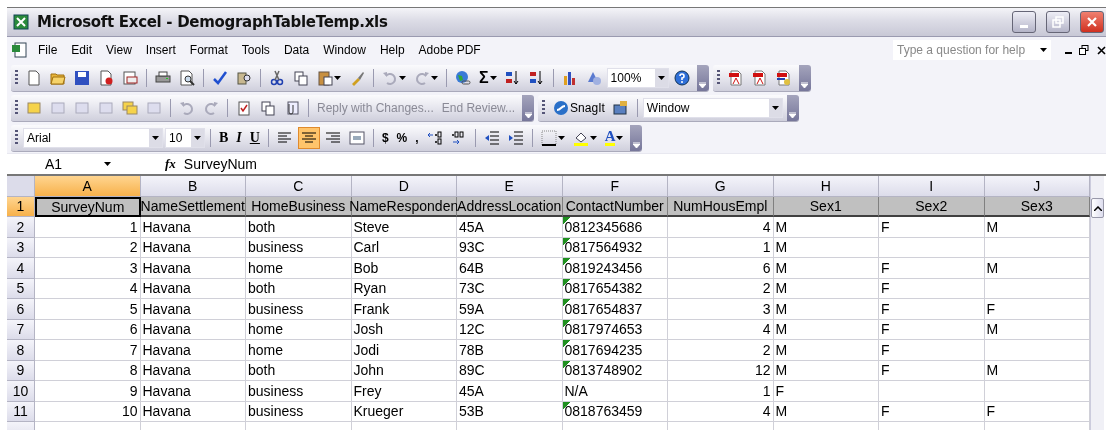 The width and height of the screenshot is (1106, 430). Describe the element at coordinates (185, 137) in the screenshot. I see `font-size-dropdown: 10` at that location.